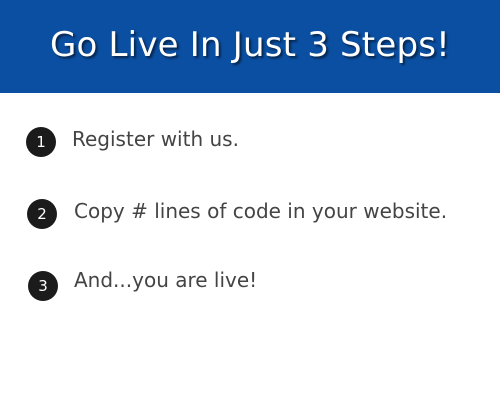  What do you see at coordinates (41, 142) in the screenshot?
I see `step-number-badge: 1` at bounding box center [41, 142].